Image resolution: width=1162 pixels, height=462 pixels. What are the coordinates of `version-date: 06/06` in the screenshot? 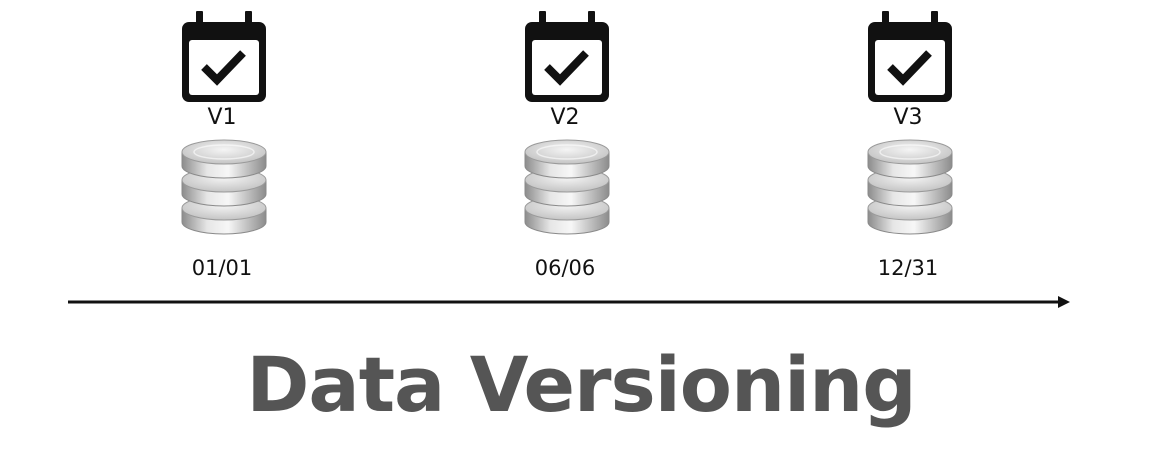 It's located at (565, 268).